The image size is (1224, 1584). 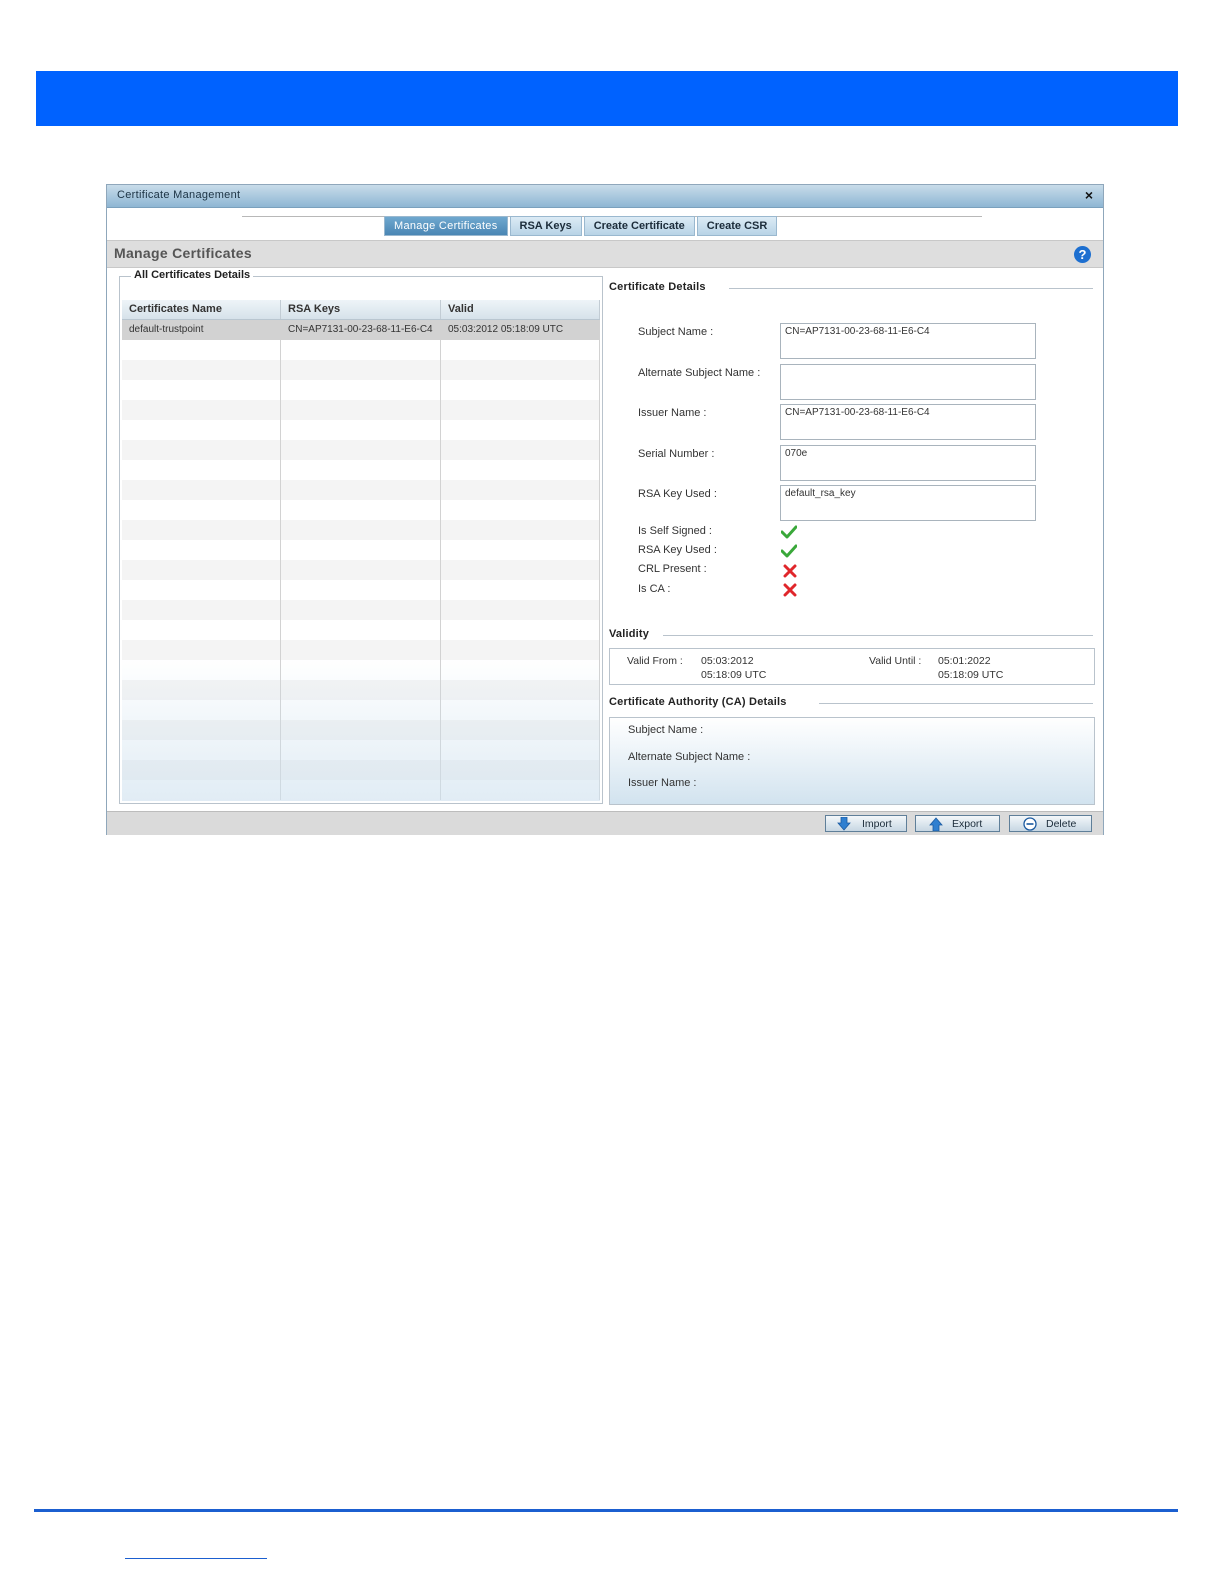 I want to click on column-header-valid: Valid, so click(x=520, y=309).